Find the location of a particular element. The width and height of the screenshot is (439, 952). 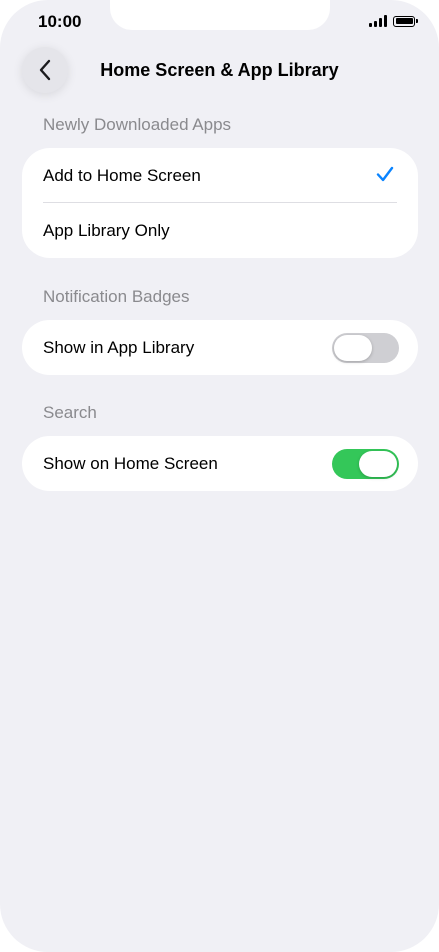

option-label: Add to Home Screen is located at coordinates (122, 175).